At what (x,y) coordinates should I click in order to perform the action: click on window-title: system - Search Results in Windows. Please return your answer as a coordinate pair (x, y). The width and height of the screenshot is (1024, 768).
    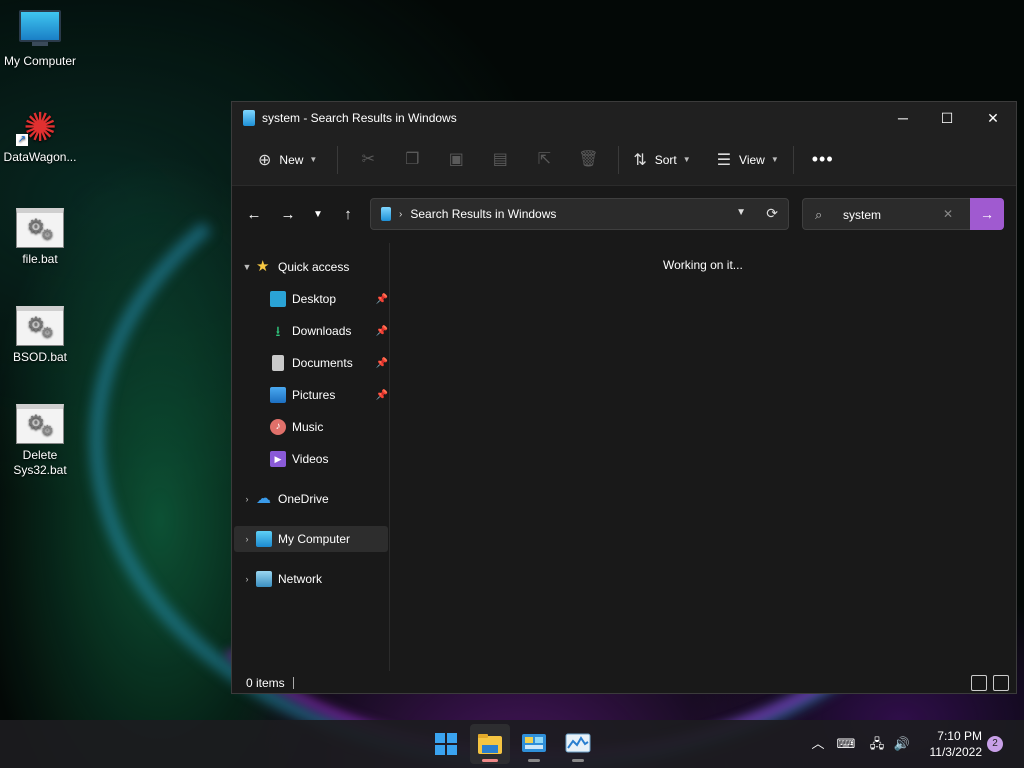
    Looking at the image, I should click on (359, 118).